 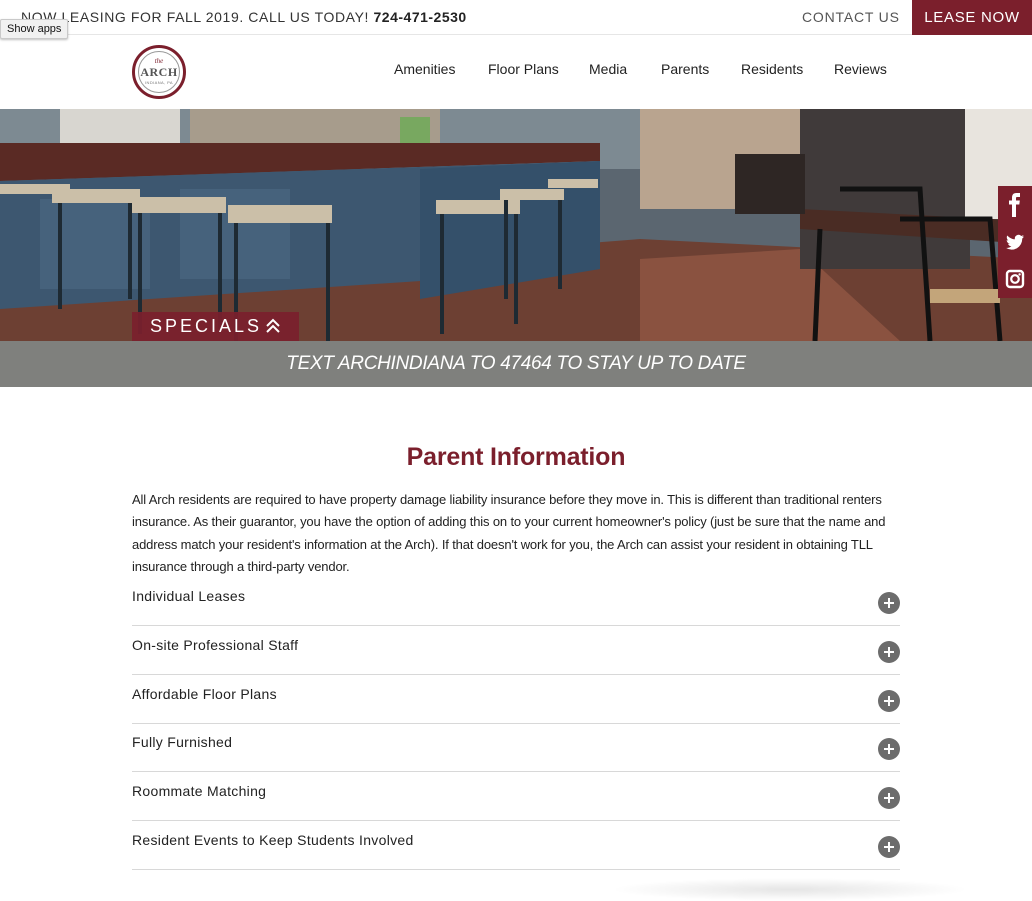 I want to click on lease-now-button: LEASE NOW, so click(x=972, y=17).